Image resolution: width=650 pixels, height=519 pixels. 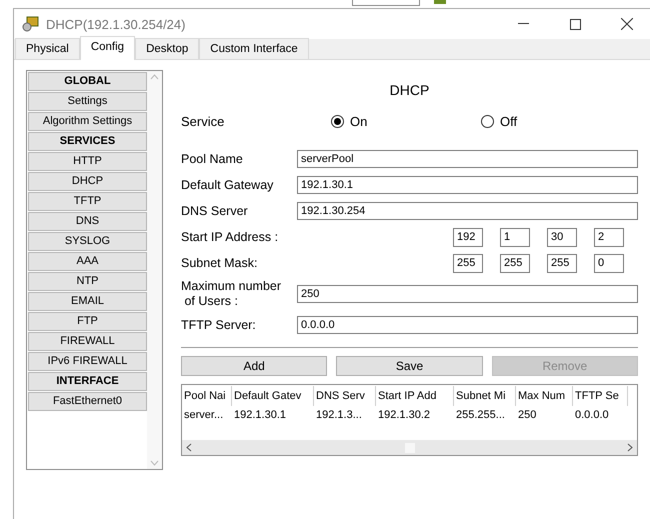 I want to click on sidebar-item: DNS, so click(x=87, y=221).